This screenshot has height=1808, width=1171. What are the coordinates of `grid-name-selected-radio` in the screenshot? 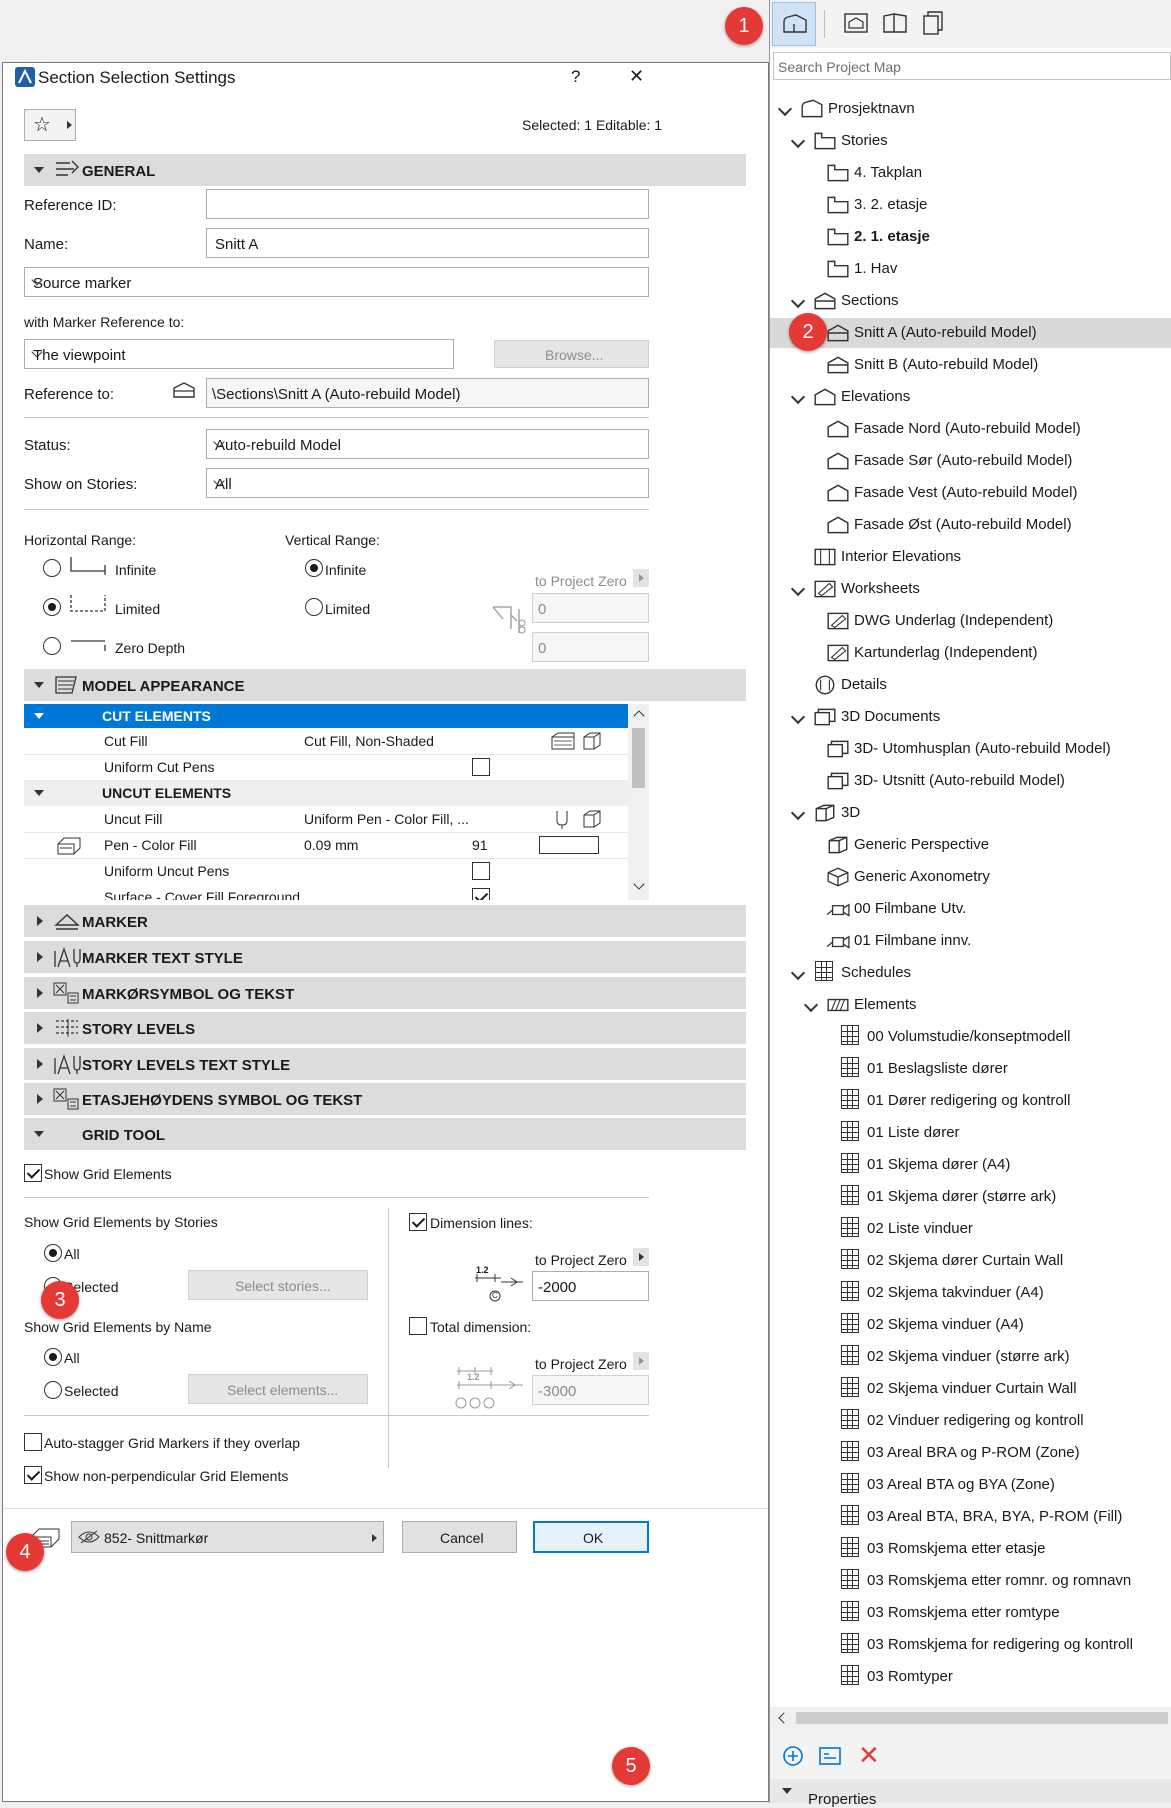 It's located at (53, 1390).